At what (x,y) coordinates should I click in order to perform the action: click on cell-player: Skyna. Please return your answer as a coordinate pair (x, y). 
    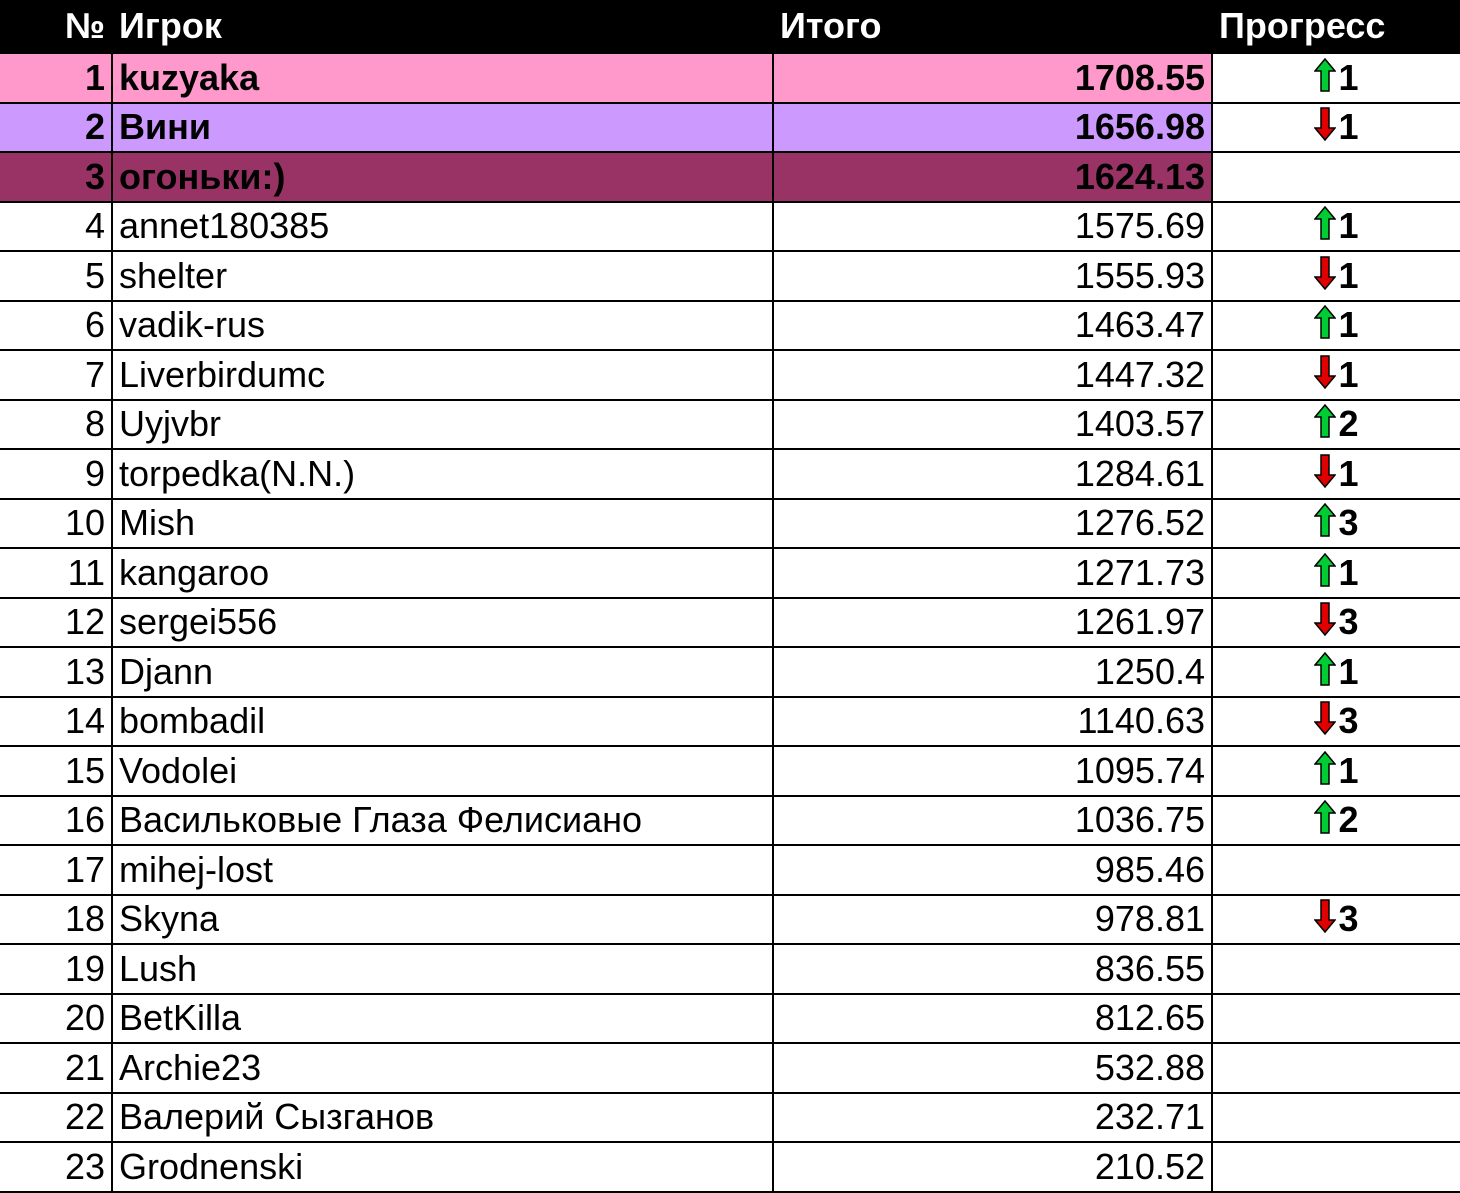
    Looking at the image, I should click on (442, 919).